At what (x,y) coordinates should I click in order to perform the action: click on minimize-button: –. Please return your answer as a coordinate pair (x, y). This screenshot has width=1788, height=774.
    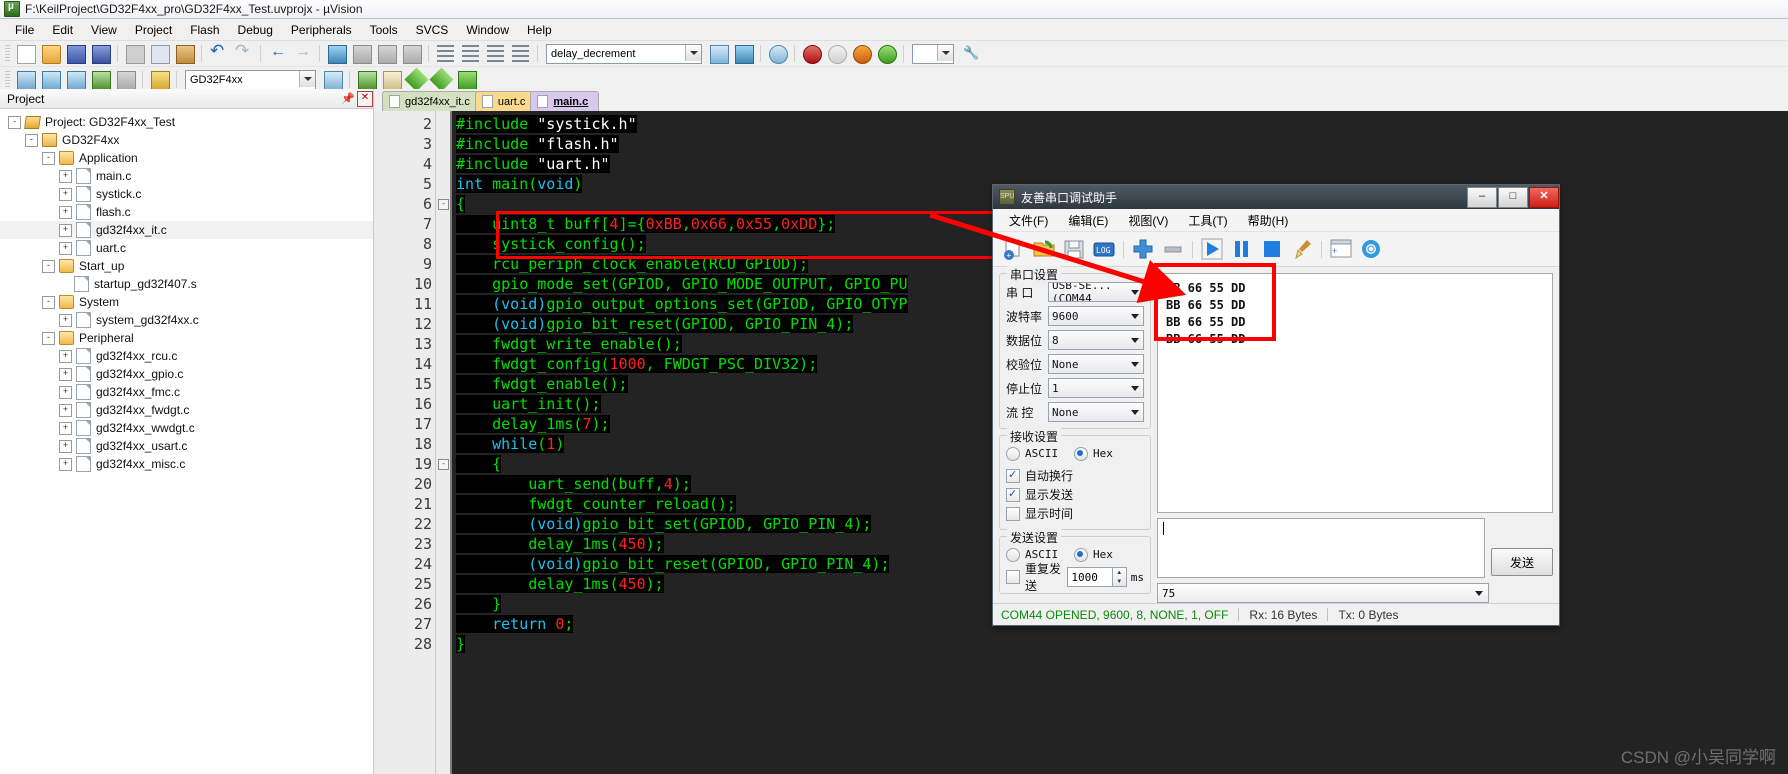
    Looking at the image, I should click on (1482, 197).